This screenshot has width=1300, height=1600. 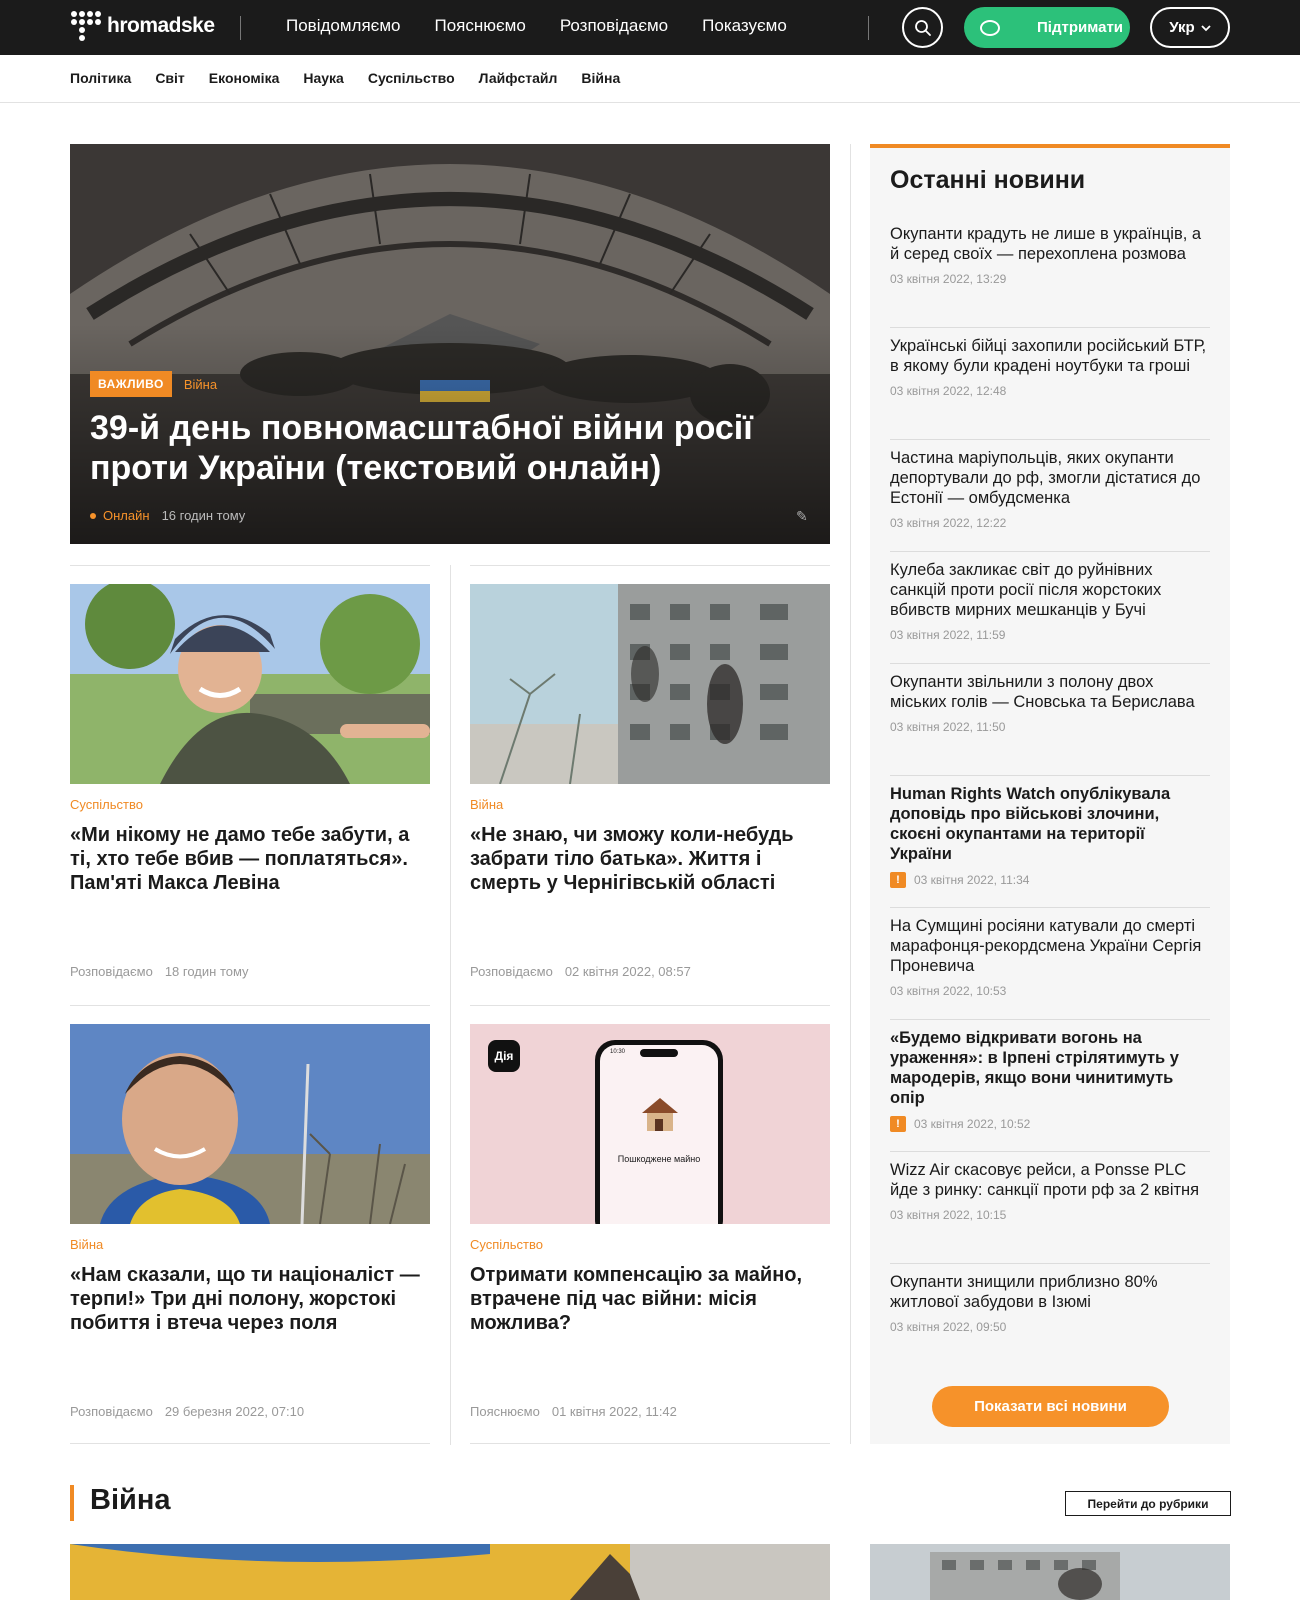 What do you see at coordinates (1050, 1572) in the screenshot?
I see `section-article-image` at bounding box center [1050, 1572].